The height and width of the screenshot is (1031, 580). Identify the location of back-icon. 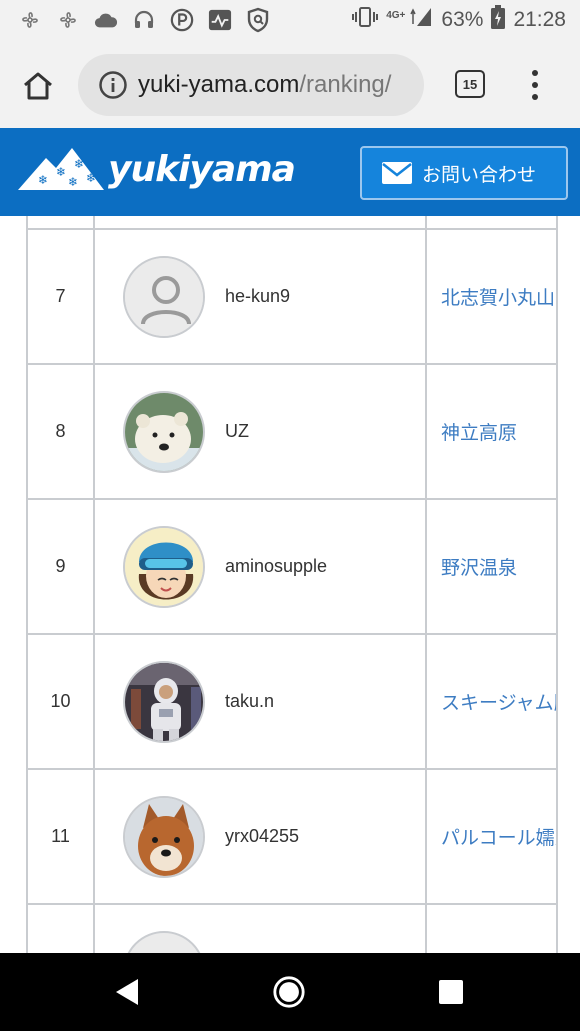
(127, 992).